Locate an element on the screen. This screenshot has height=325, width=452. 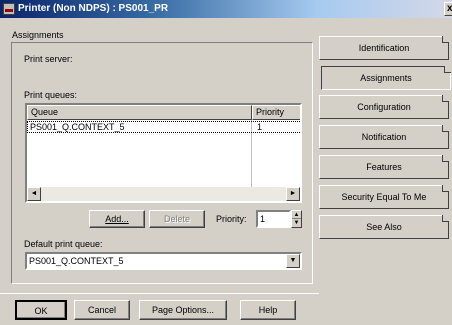
ok-button: OK is located at coordinates (41, 310).